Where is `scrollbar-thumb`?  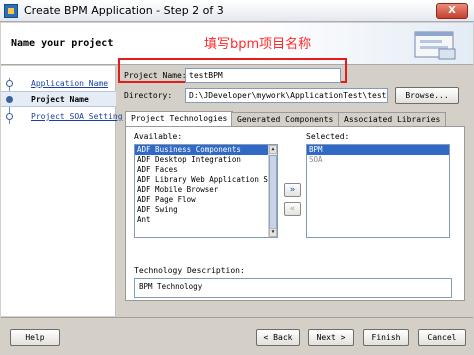 scrollbar-thumb is located at coordinates (273, 192).